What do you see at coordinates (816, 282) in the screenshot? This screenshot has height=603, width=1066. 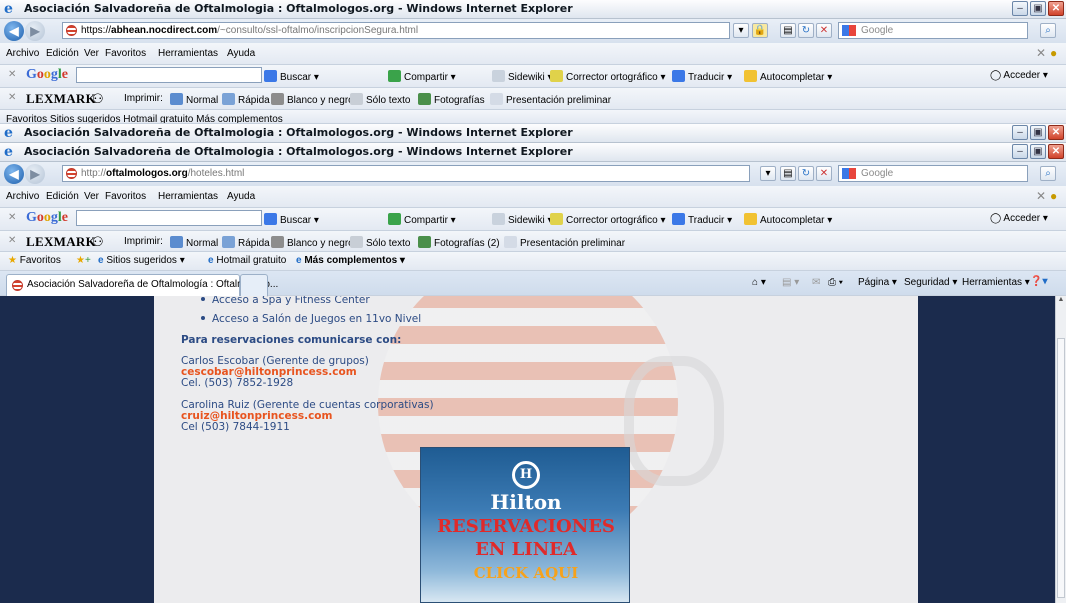 I see `mail-icon: ✉` at bounding box center [816, 282].